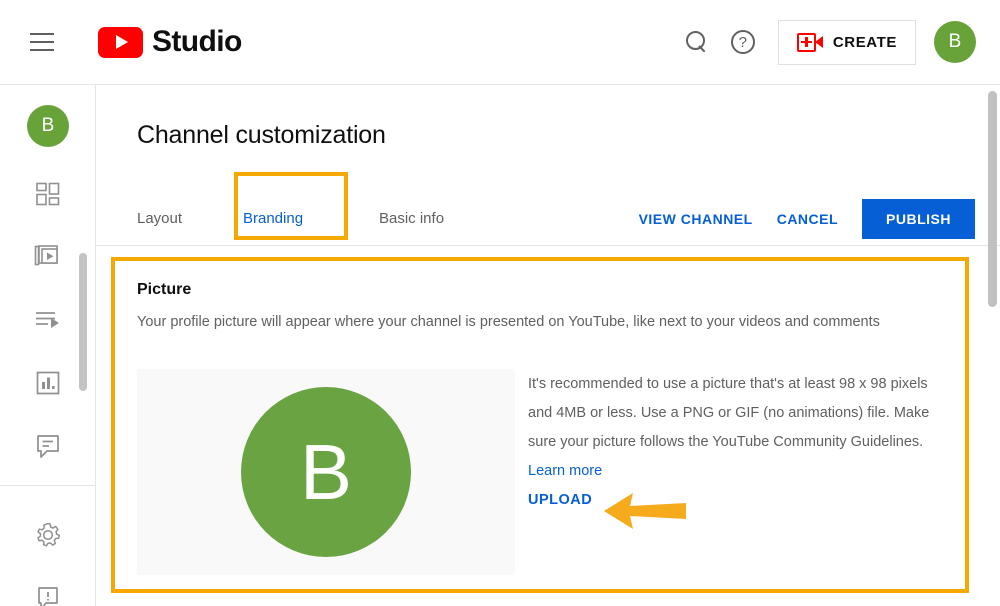 This screenshot has height=606, width=1000. Describe the element at coordinates (83, 322) in the screenshot. I see `sidebar-scrollbar-thumb` at that location.